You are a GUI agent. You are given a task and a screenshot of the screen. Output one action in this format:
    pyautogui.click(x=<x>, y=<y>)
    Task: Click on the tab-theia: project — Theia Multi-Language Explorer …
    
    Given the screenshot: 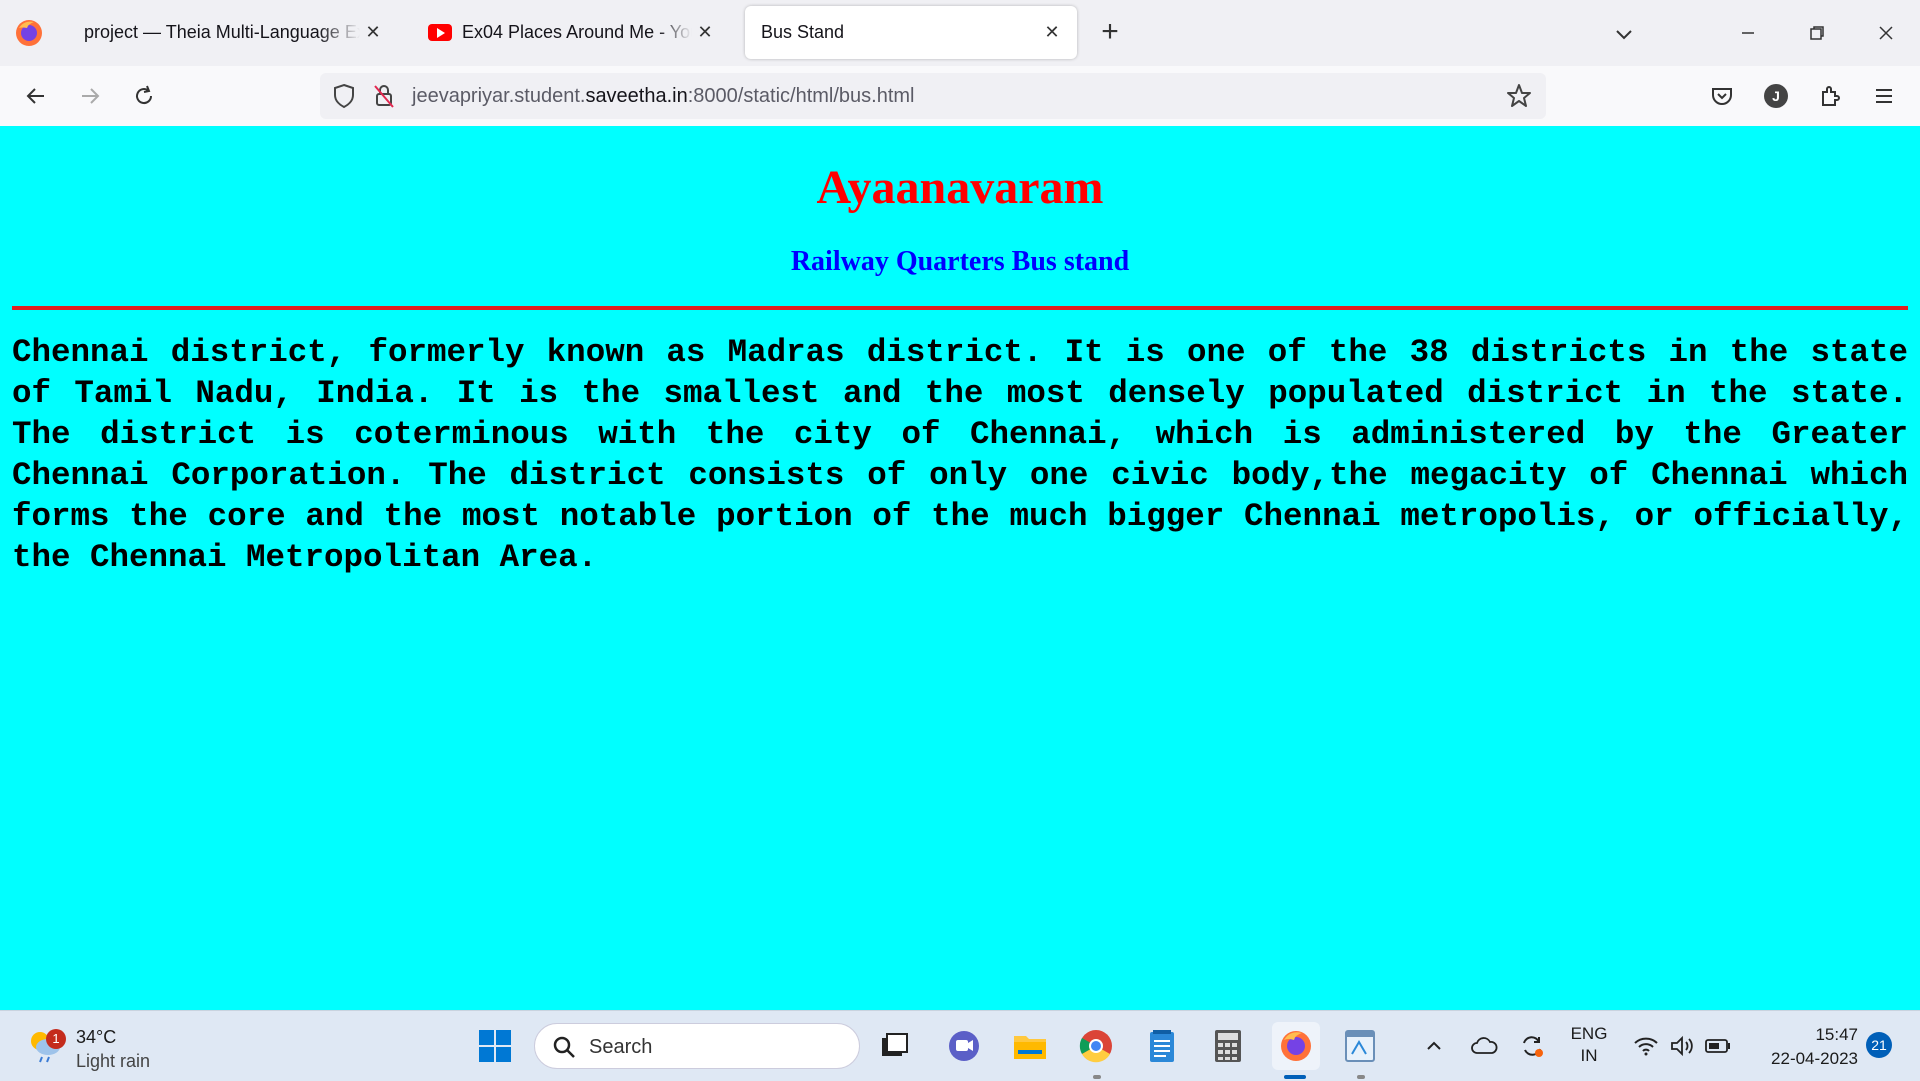 What is the action you would take?
    pyautogui.click(x=233, y=32)
    